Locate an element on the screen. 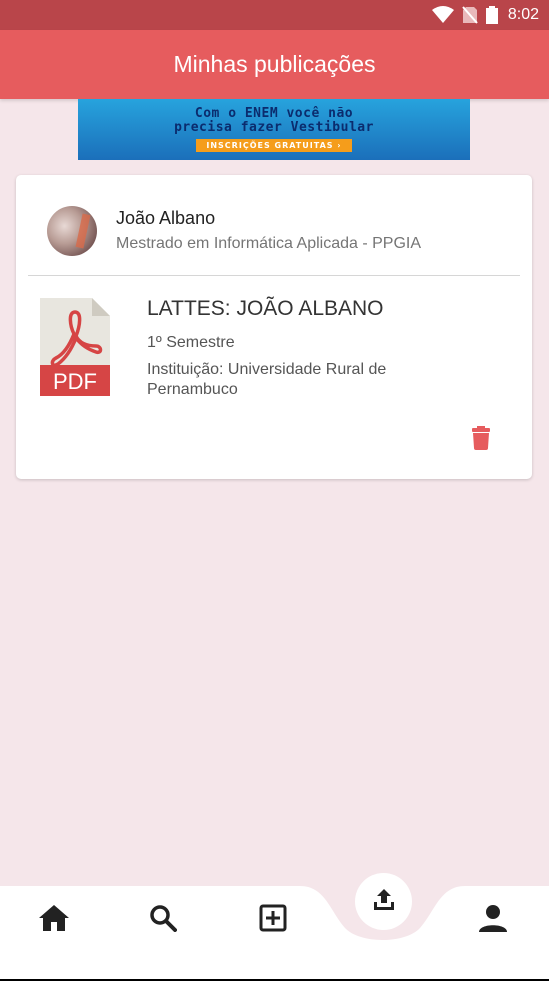 Image resolution: width=549 pixels, height=981 pixels. home-icon is located at coordinates (54, 918).